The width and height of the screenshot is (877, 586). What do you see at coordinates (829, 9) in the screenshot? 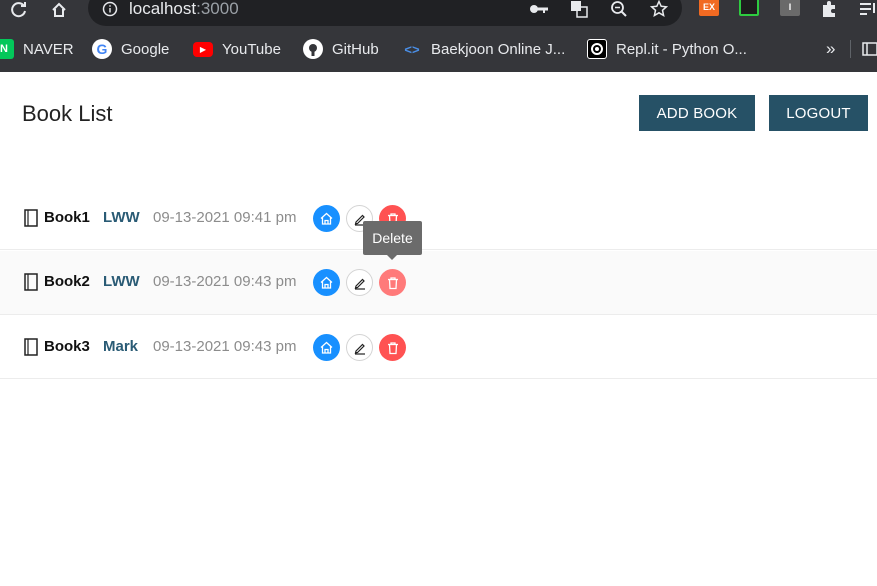
I see `extensions-puzzle-icon` at bounding box center [829, 9].